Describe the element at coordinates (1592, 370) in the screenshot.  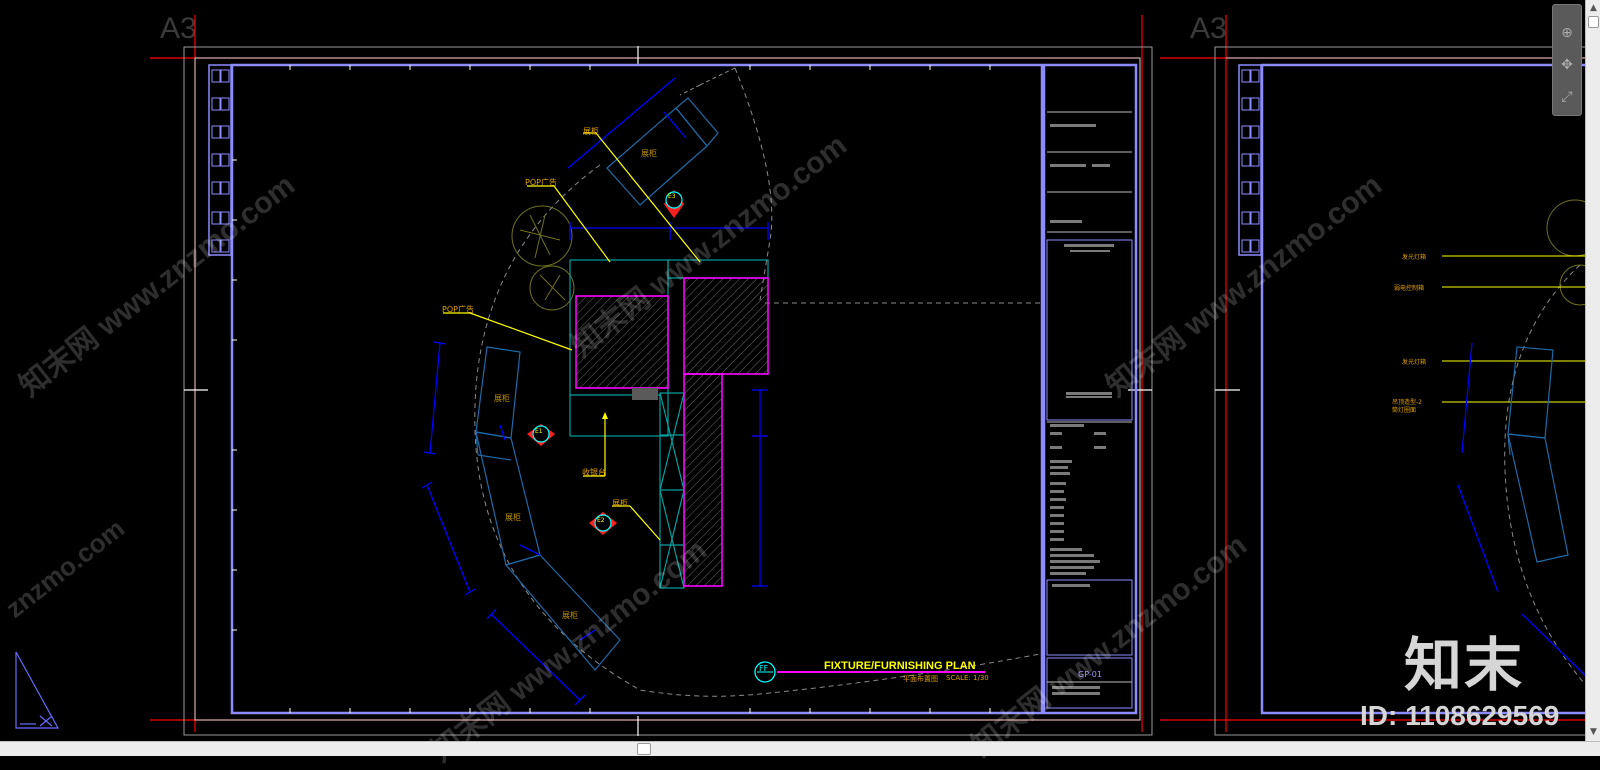
I see `vertical-scrollbar: ▲ ▼` at that location.